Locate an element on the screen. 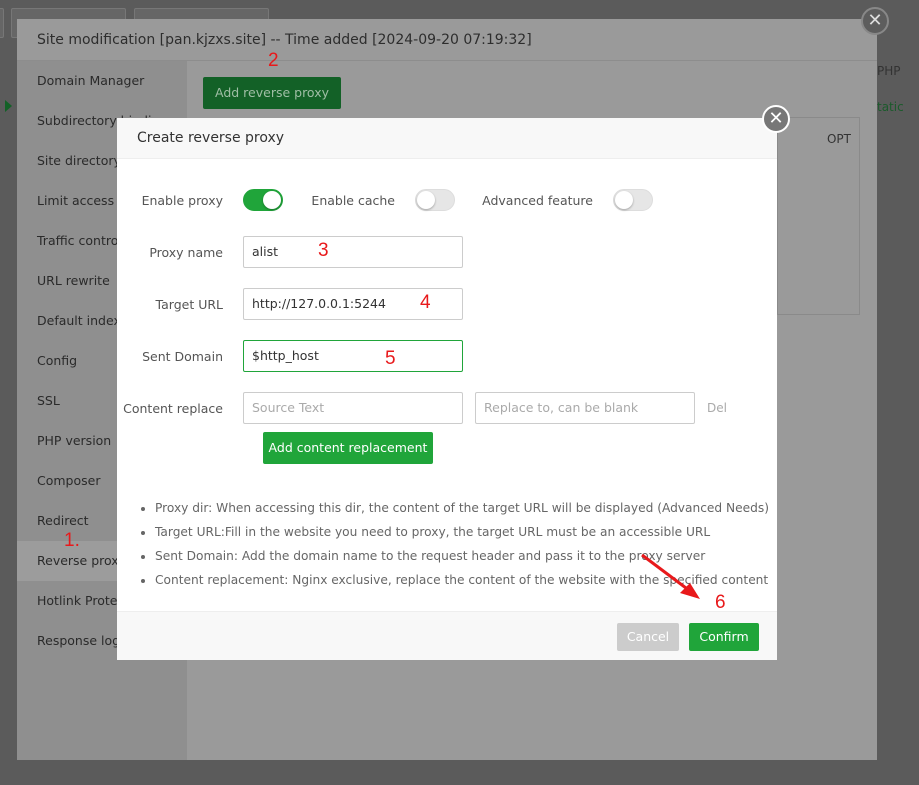 This screenshot has width=919, height=785. sent-domain-label: Sent Domain is located at coordinates (182, 356).